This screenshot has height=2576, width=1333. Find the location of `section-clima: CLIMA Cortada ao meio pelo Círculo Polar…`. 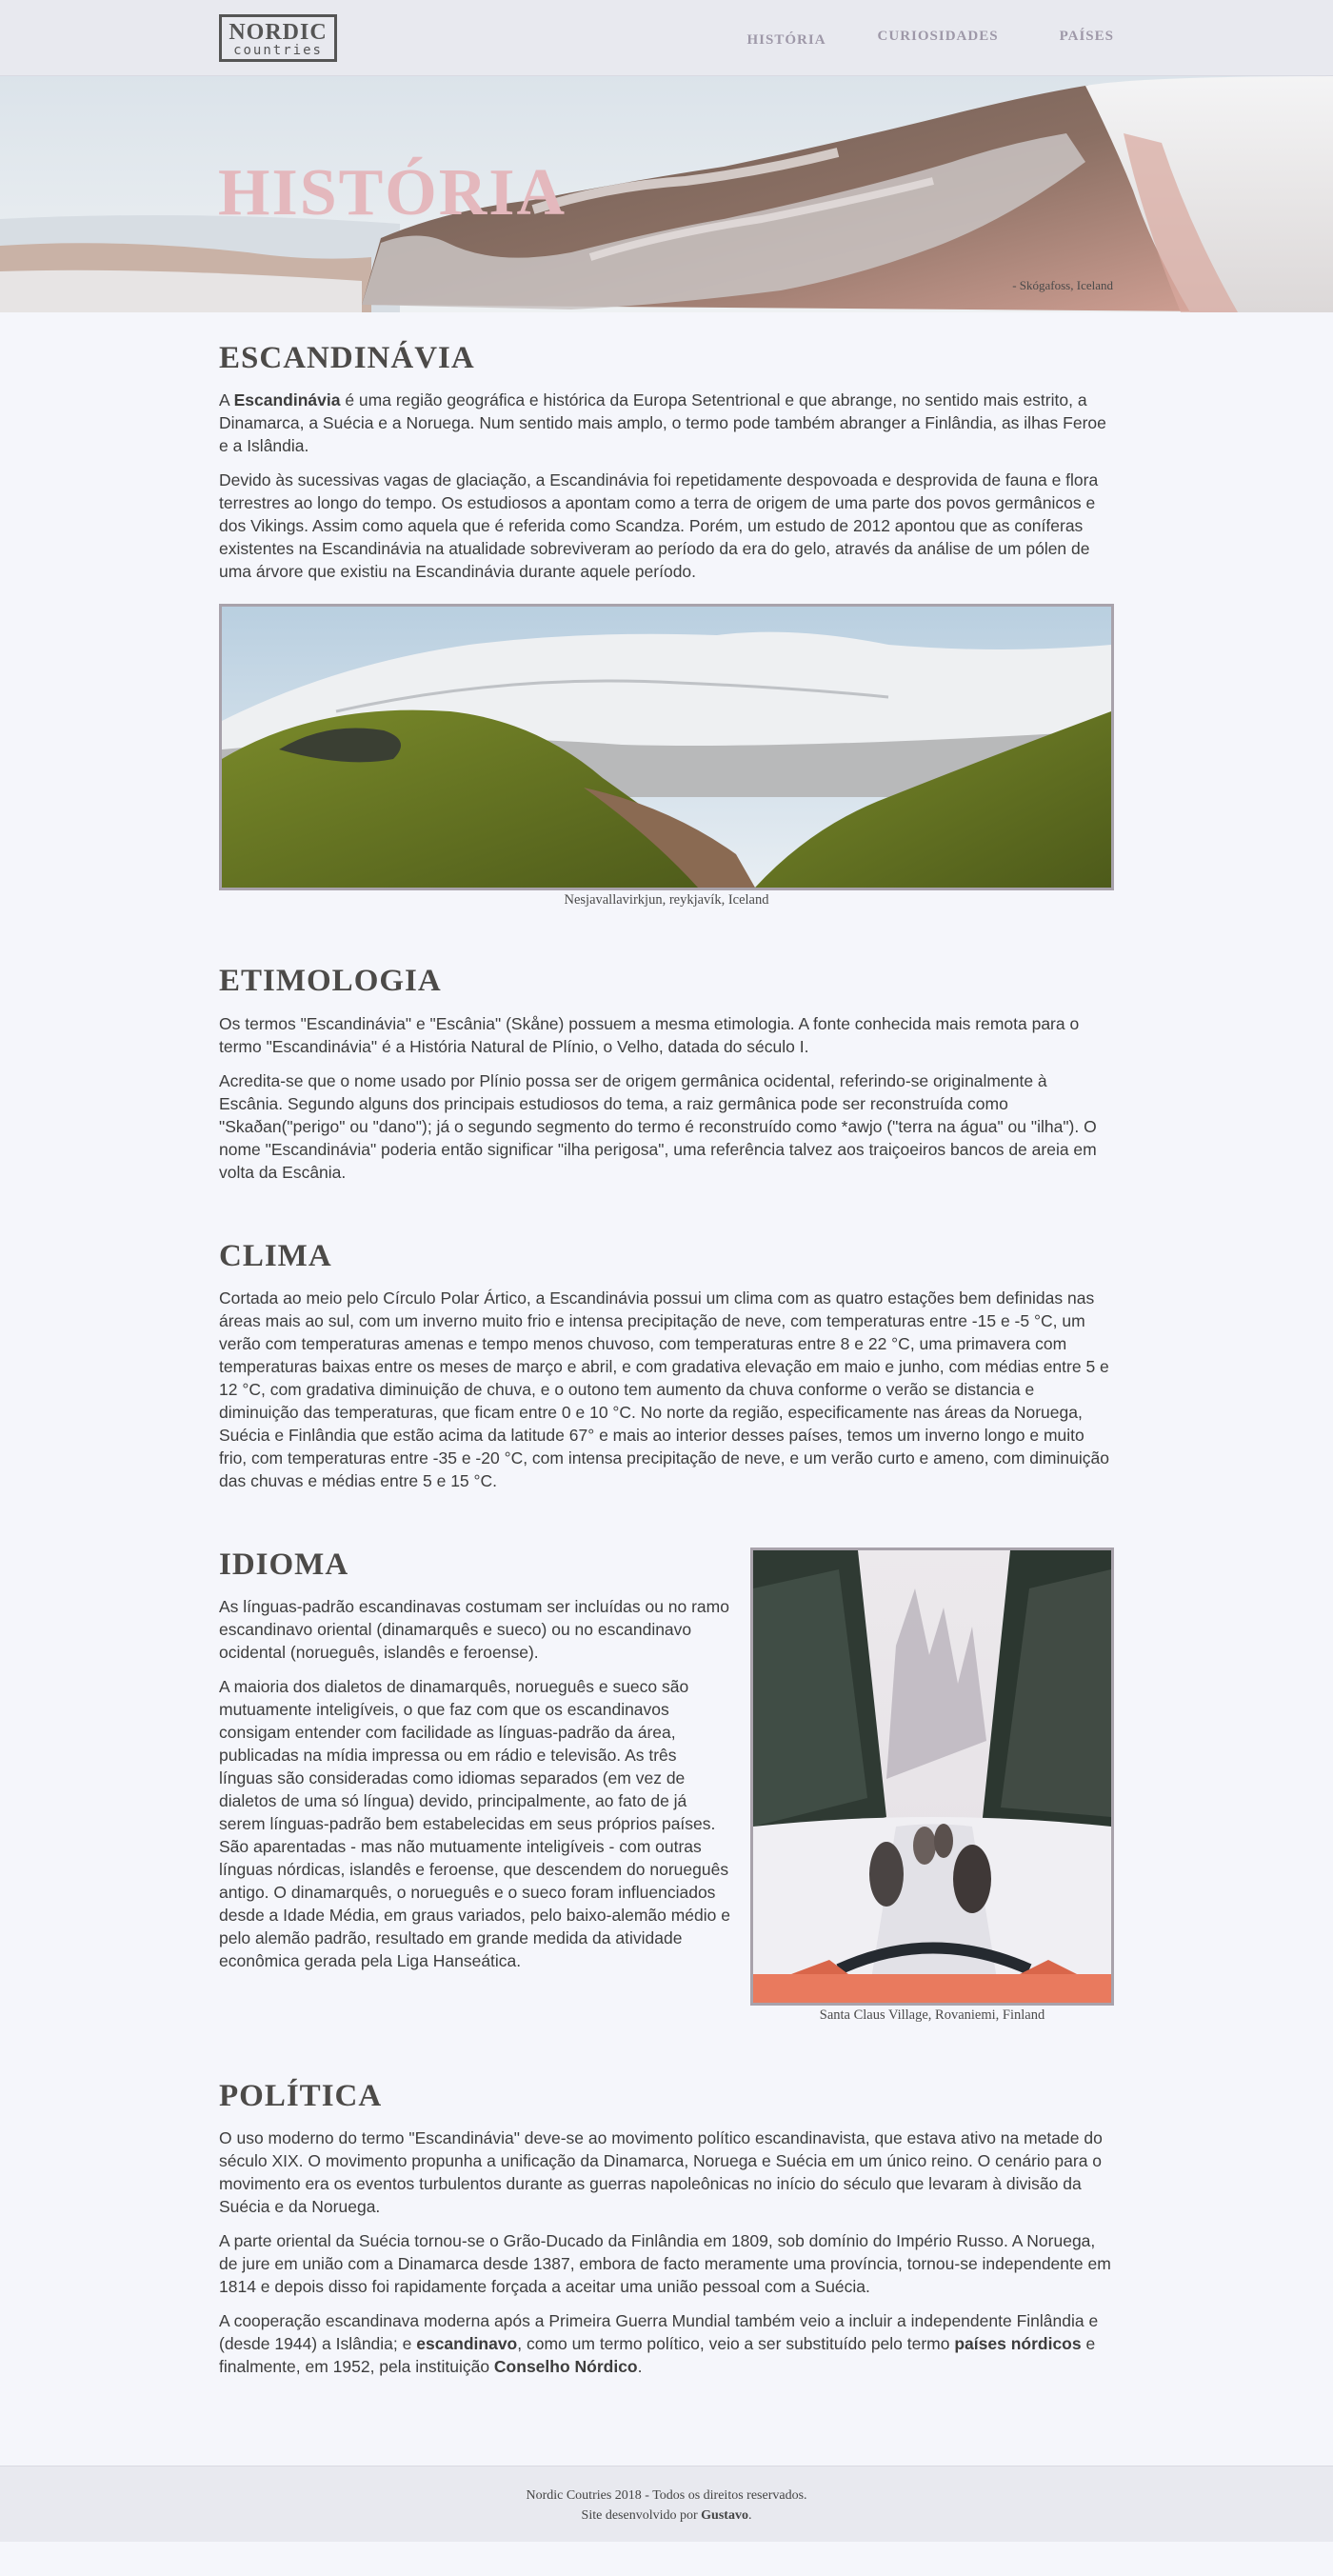

section-clima: CLIMA Cortada ao meio pelo Círculo Polar… is located at coordinates (666, 1365).